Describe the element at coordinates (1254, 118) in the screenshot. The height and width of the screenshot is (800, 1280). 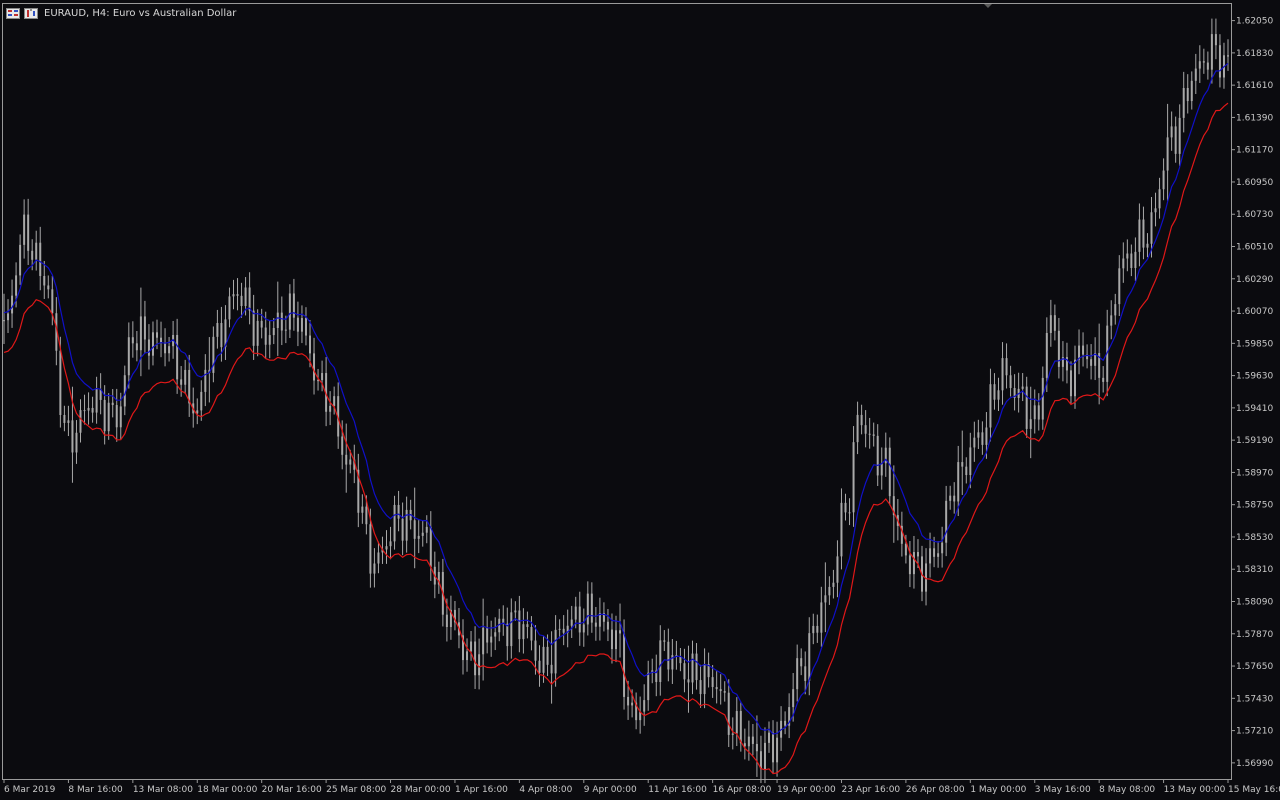
I see `y-tick-label: 1.61390` at that location.